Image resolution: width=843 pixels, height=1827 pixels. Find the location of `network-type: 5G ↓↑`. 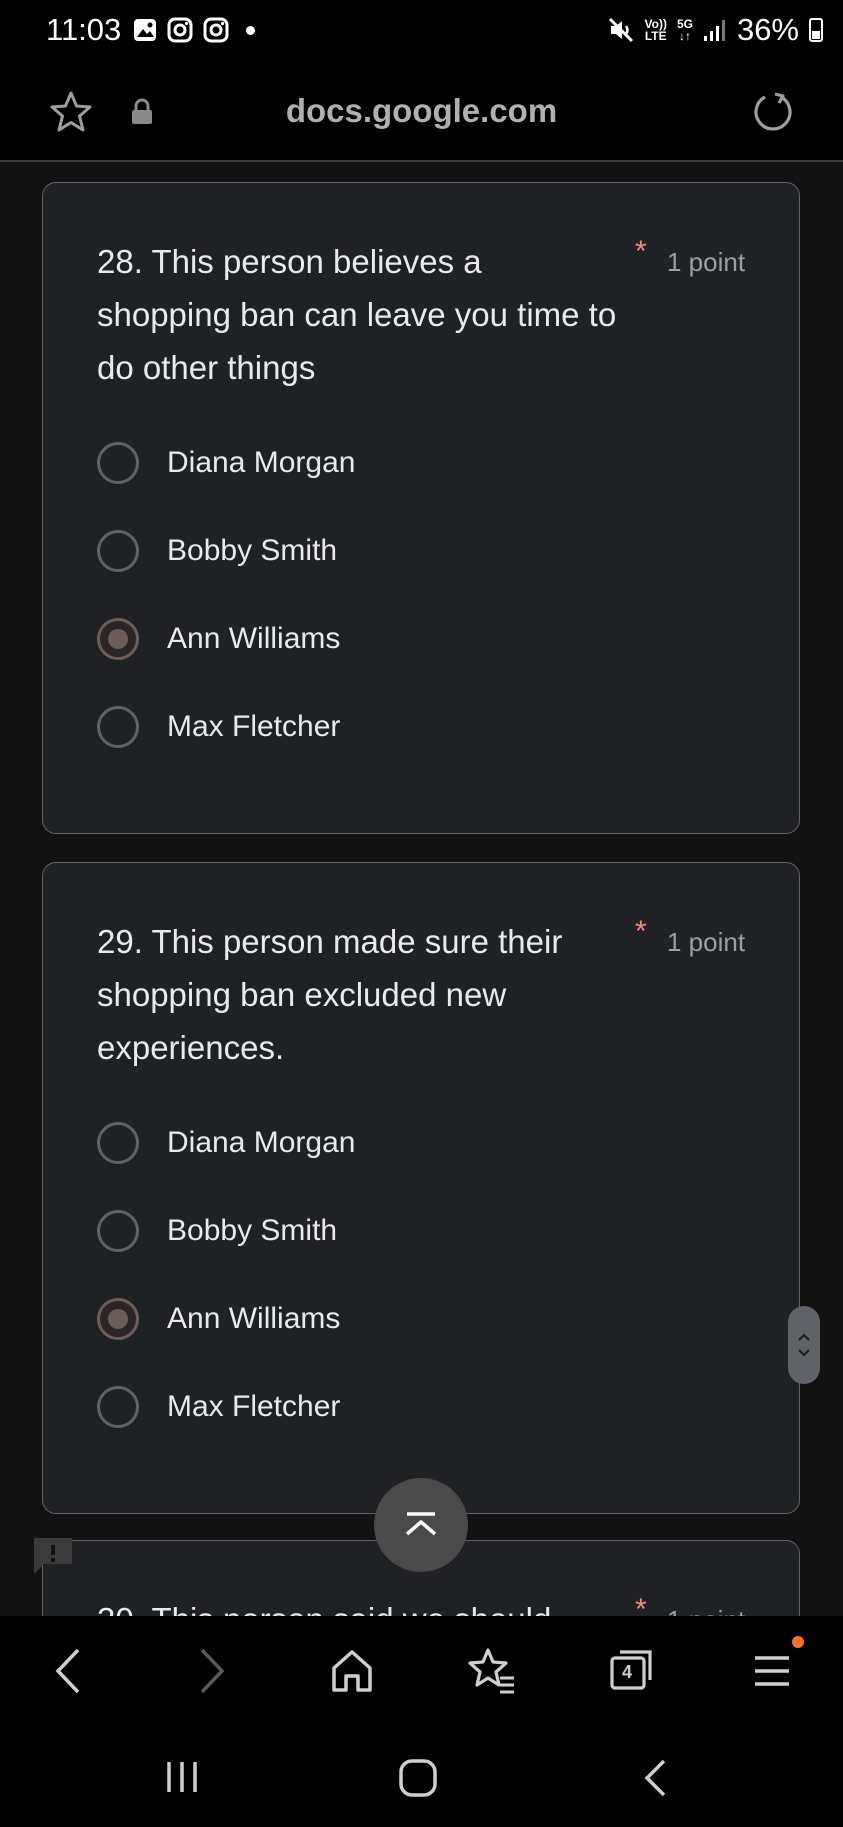

network-type: 5G ↓↑ is located at coordinates (684, 30).